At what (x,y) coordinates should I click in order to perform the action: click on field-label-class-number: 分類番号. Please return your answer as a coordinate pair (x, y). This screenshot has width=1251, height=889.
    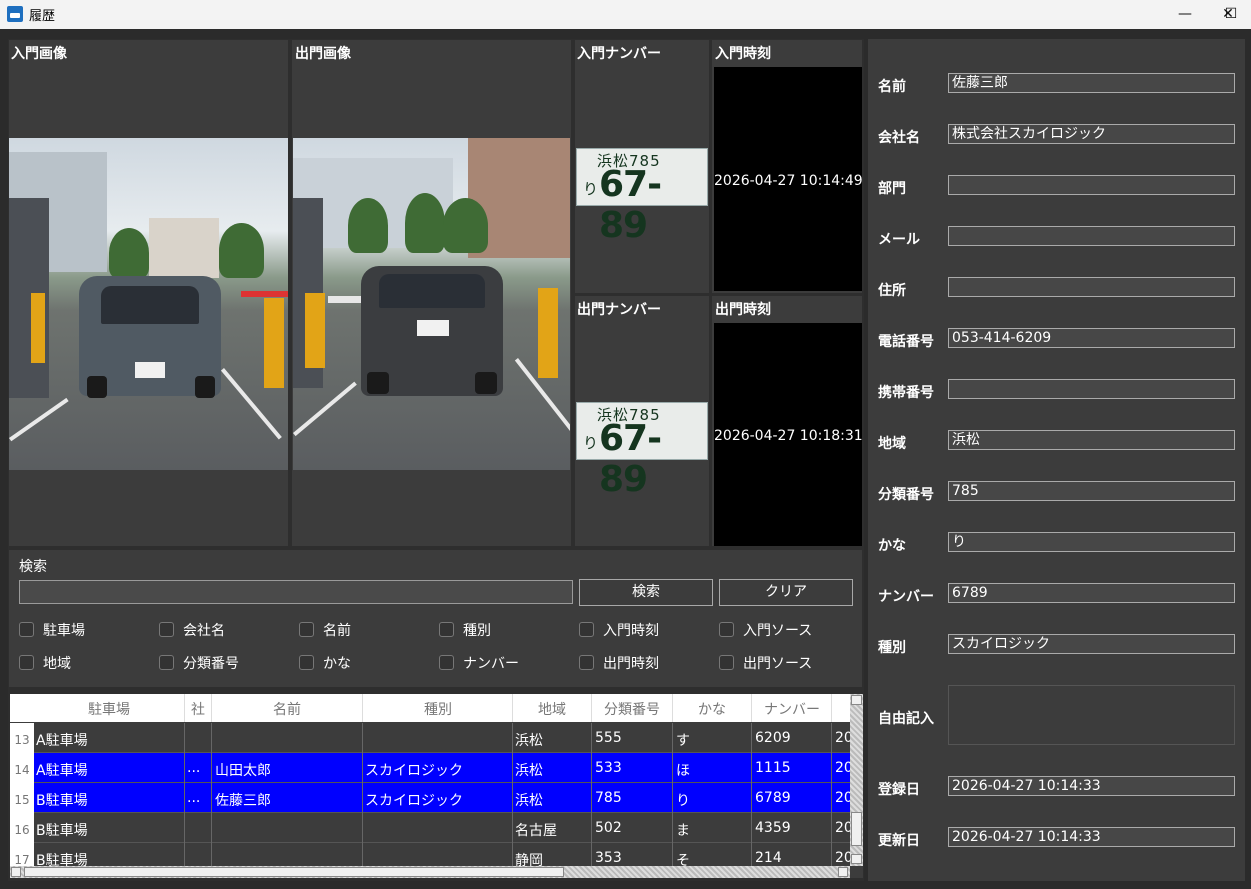
    Looking at the image, I should click on (906, 495).